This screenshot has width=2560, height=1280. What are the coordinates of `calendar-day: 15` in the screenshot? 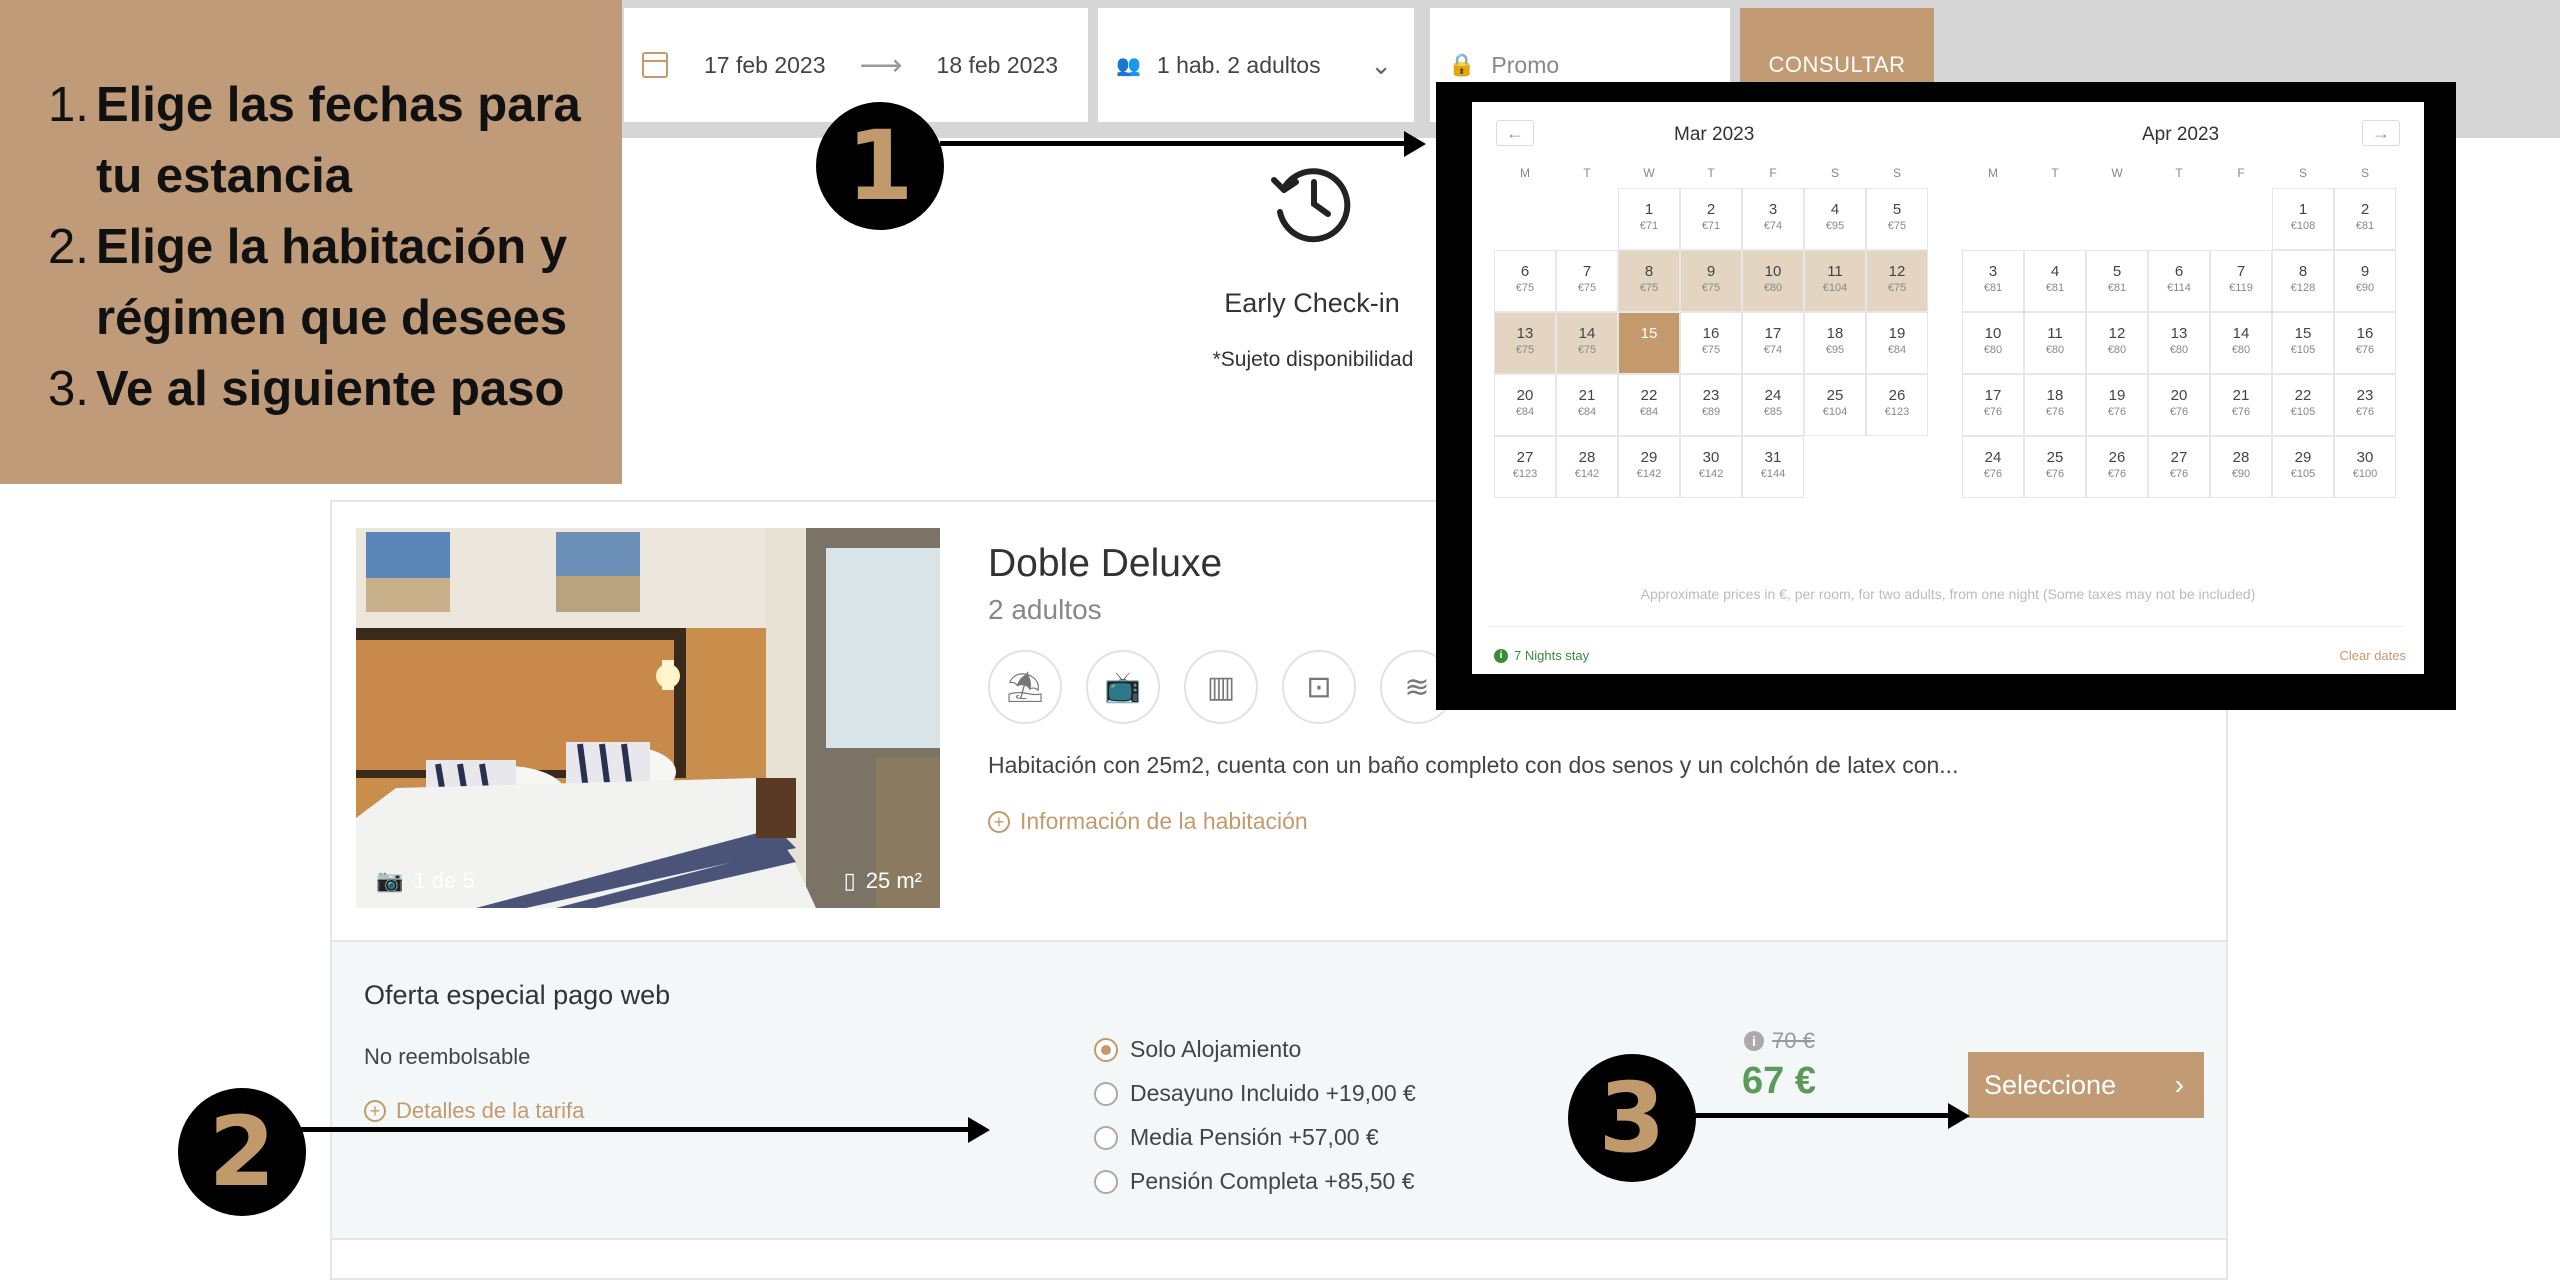 It's located at (1649, 343).